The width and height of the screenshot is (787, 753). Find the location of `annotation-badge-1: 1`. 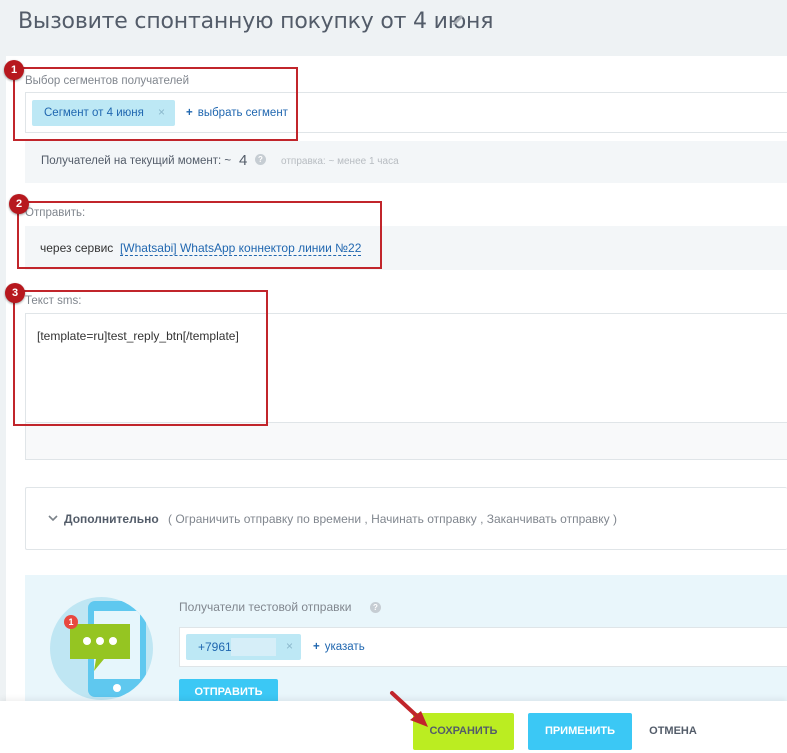

annotation-badge-1: 1 is located at coordinates (14, 70).